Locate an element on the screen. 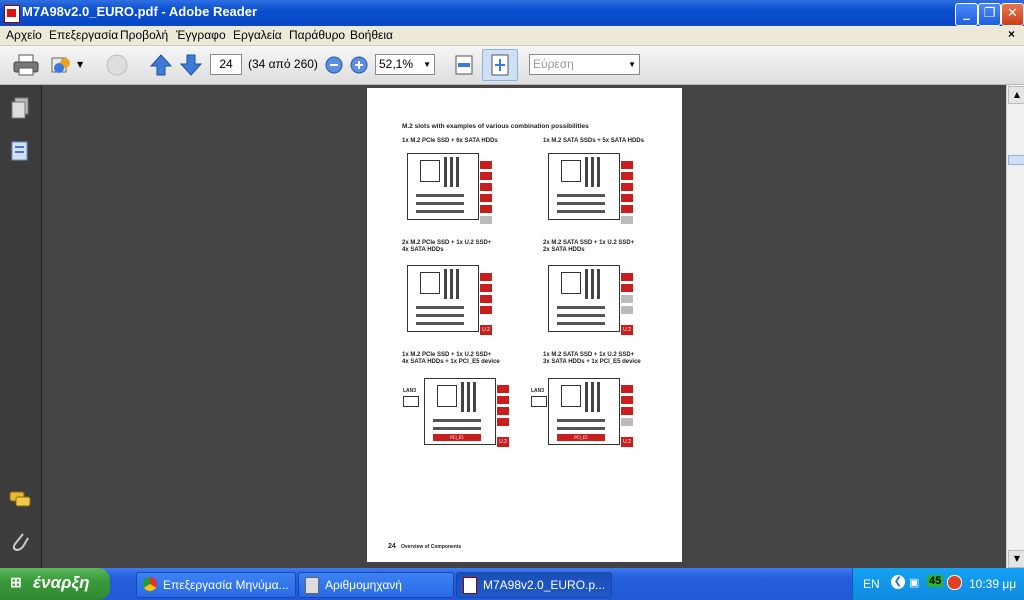  zoom-select: 52,1% ▼ is located at coordinates (405, 64).